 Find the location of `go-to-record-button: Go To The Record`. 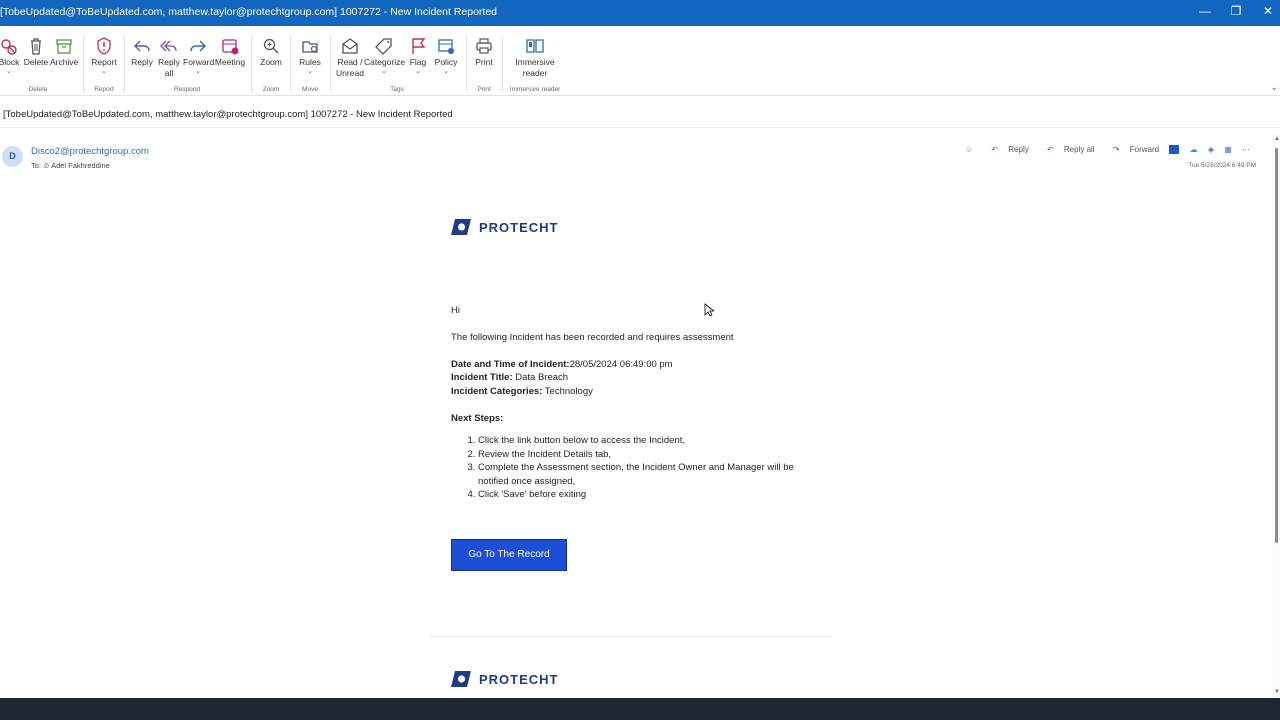

go-to-record-button: Go To The Record is located at coordinates (509, 555).